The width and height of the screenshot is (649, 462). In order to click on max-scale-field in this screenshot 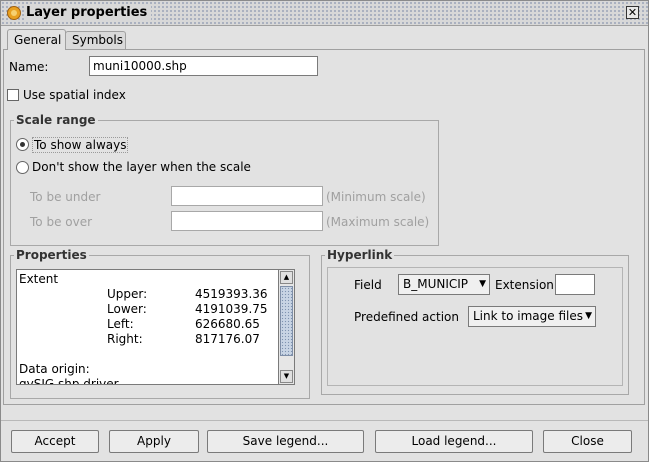, I will do `click(247, 221)`.